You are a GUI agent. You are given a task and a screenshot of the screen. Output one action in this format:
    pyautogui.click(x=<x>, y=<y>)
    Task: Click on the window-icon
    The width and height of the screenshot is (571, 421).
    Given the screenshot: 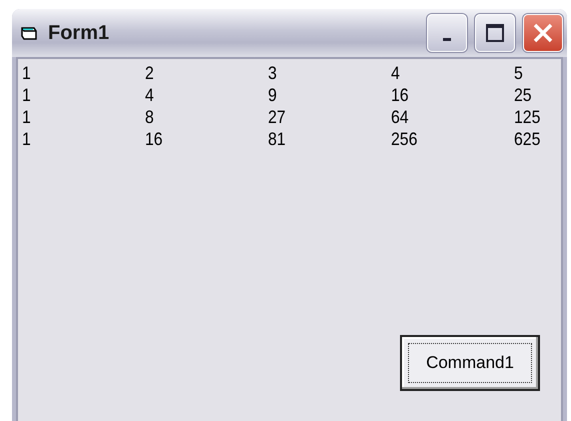 What is the action you would take?
    pyautogui.click(x=30, y=33)
    